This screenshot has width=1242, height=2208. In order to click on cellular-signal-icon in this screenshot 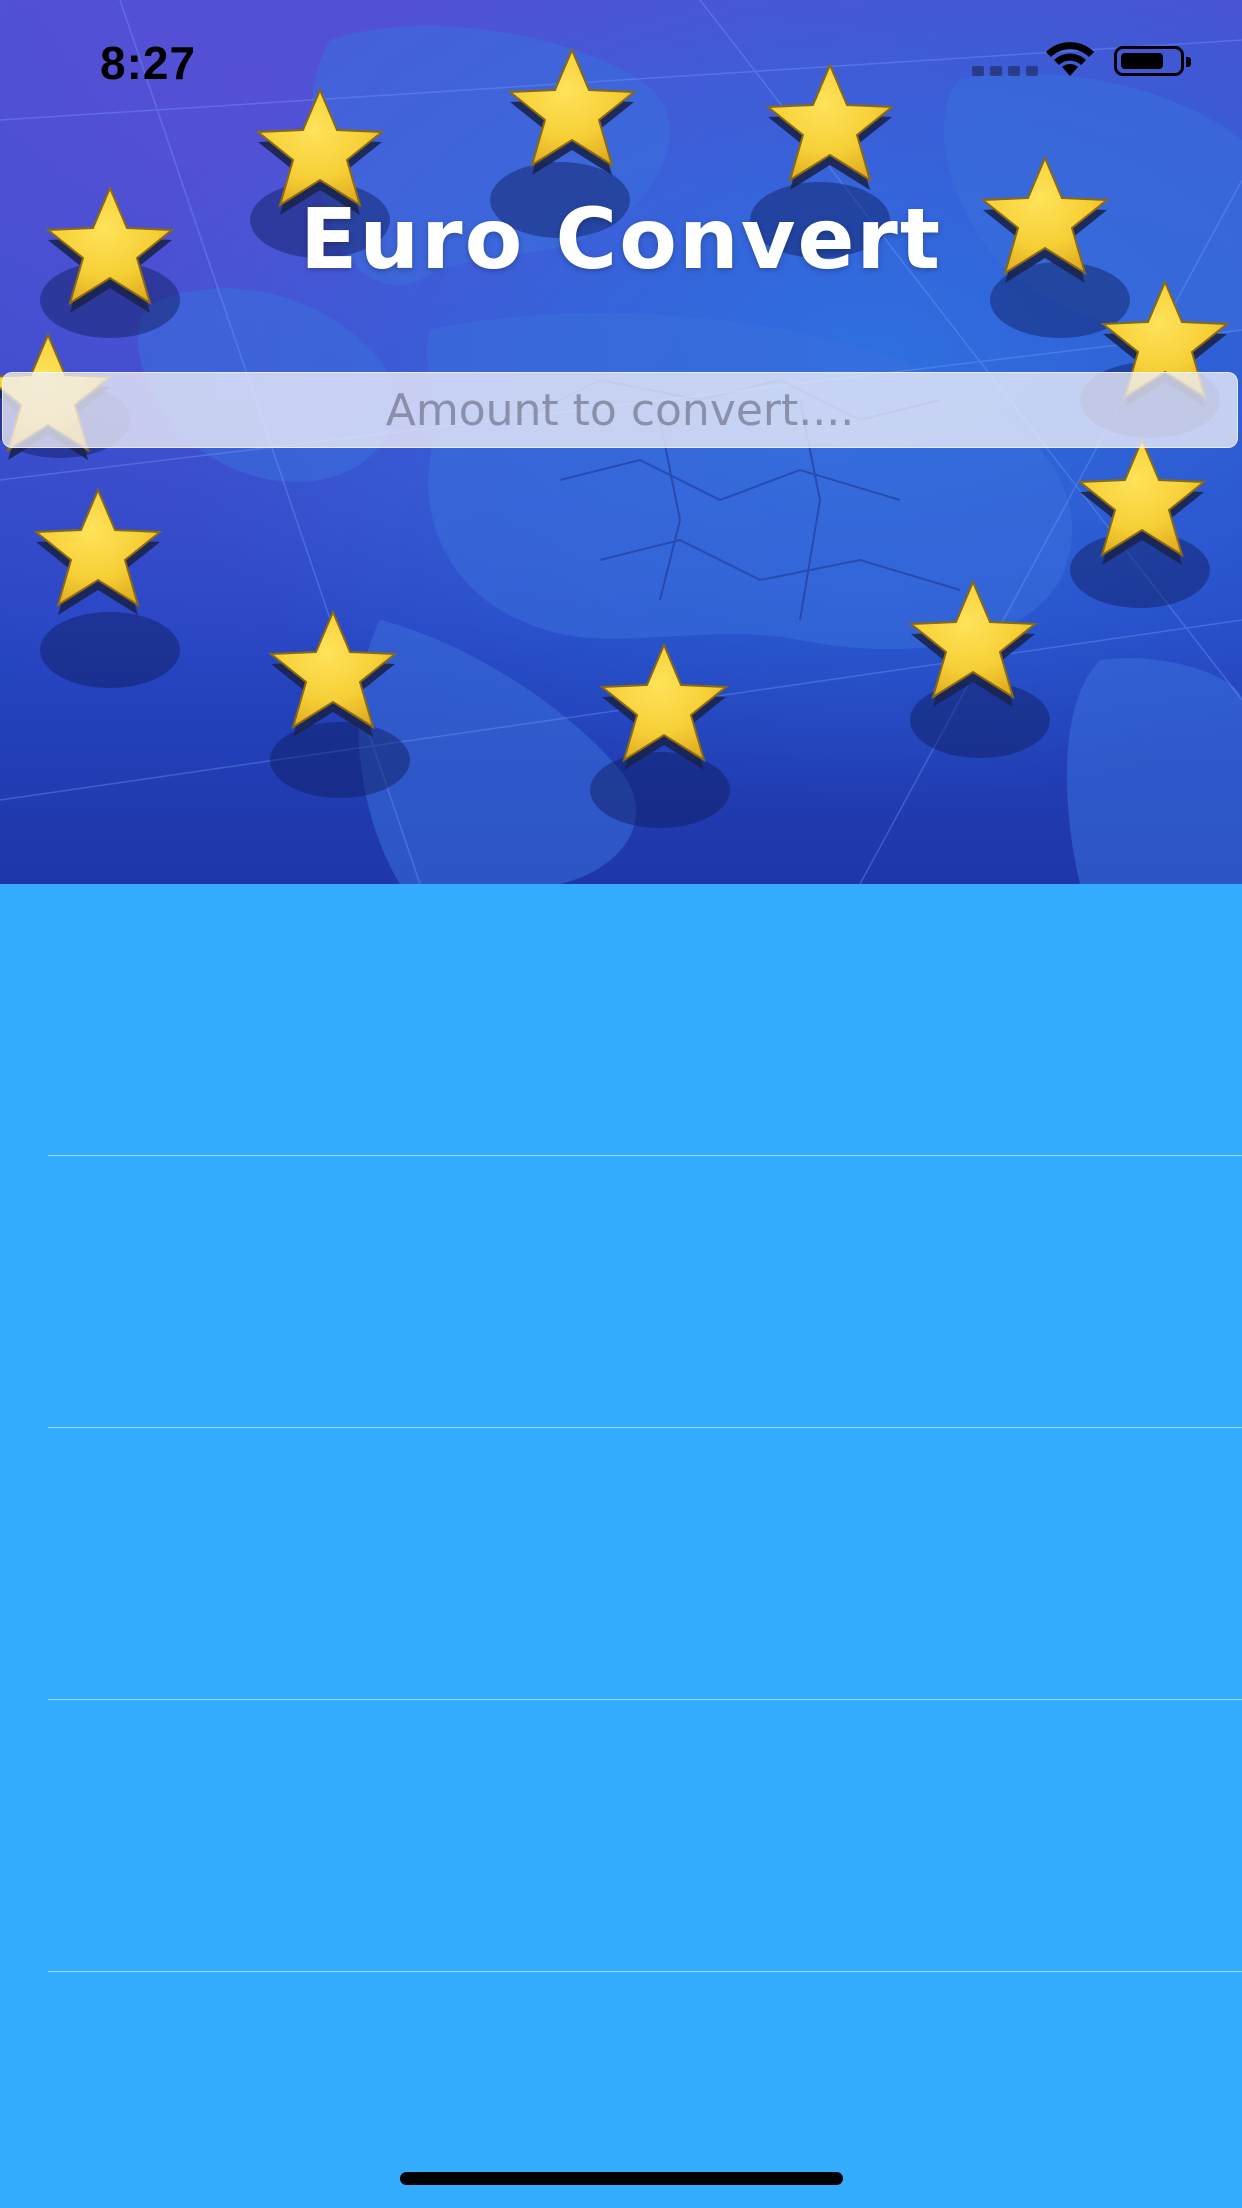, I will do `click(1005, 71)`.